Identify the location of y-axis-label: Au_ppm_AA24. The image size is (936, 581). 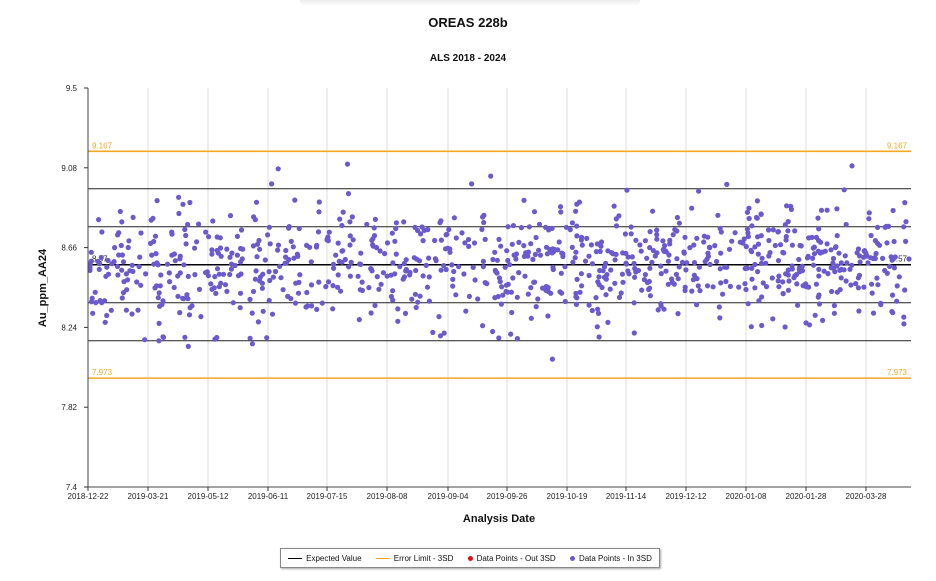
(43, 287).